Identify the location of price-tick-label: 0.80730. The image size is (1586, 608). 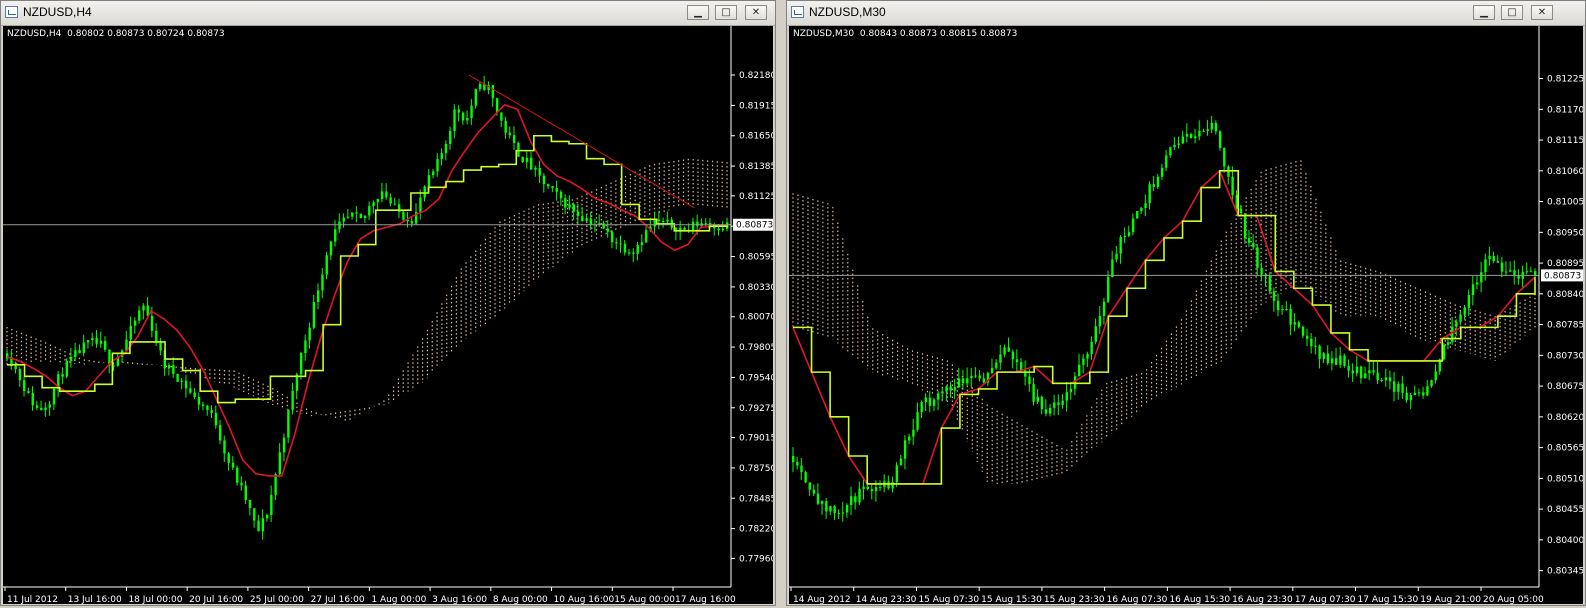
(1565, 356).